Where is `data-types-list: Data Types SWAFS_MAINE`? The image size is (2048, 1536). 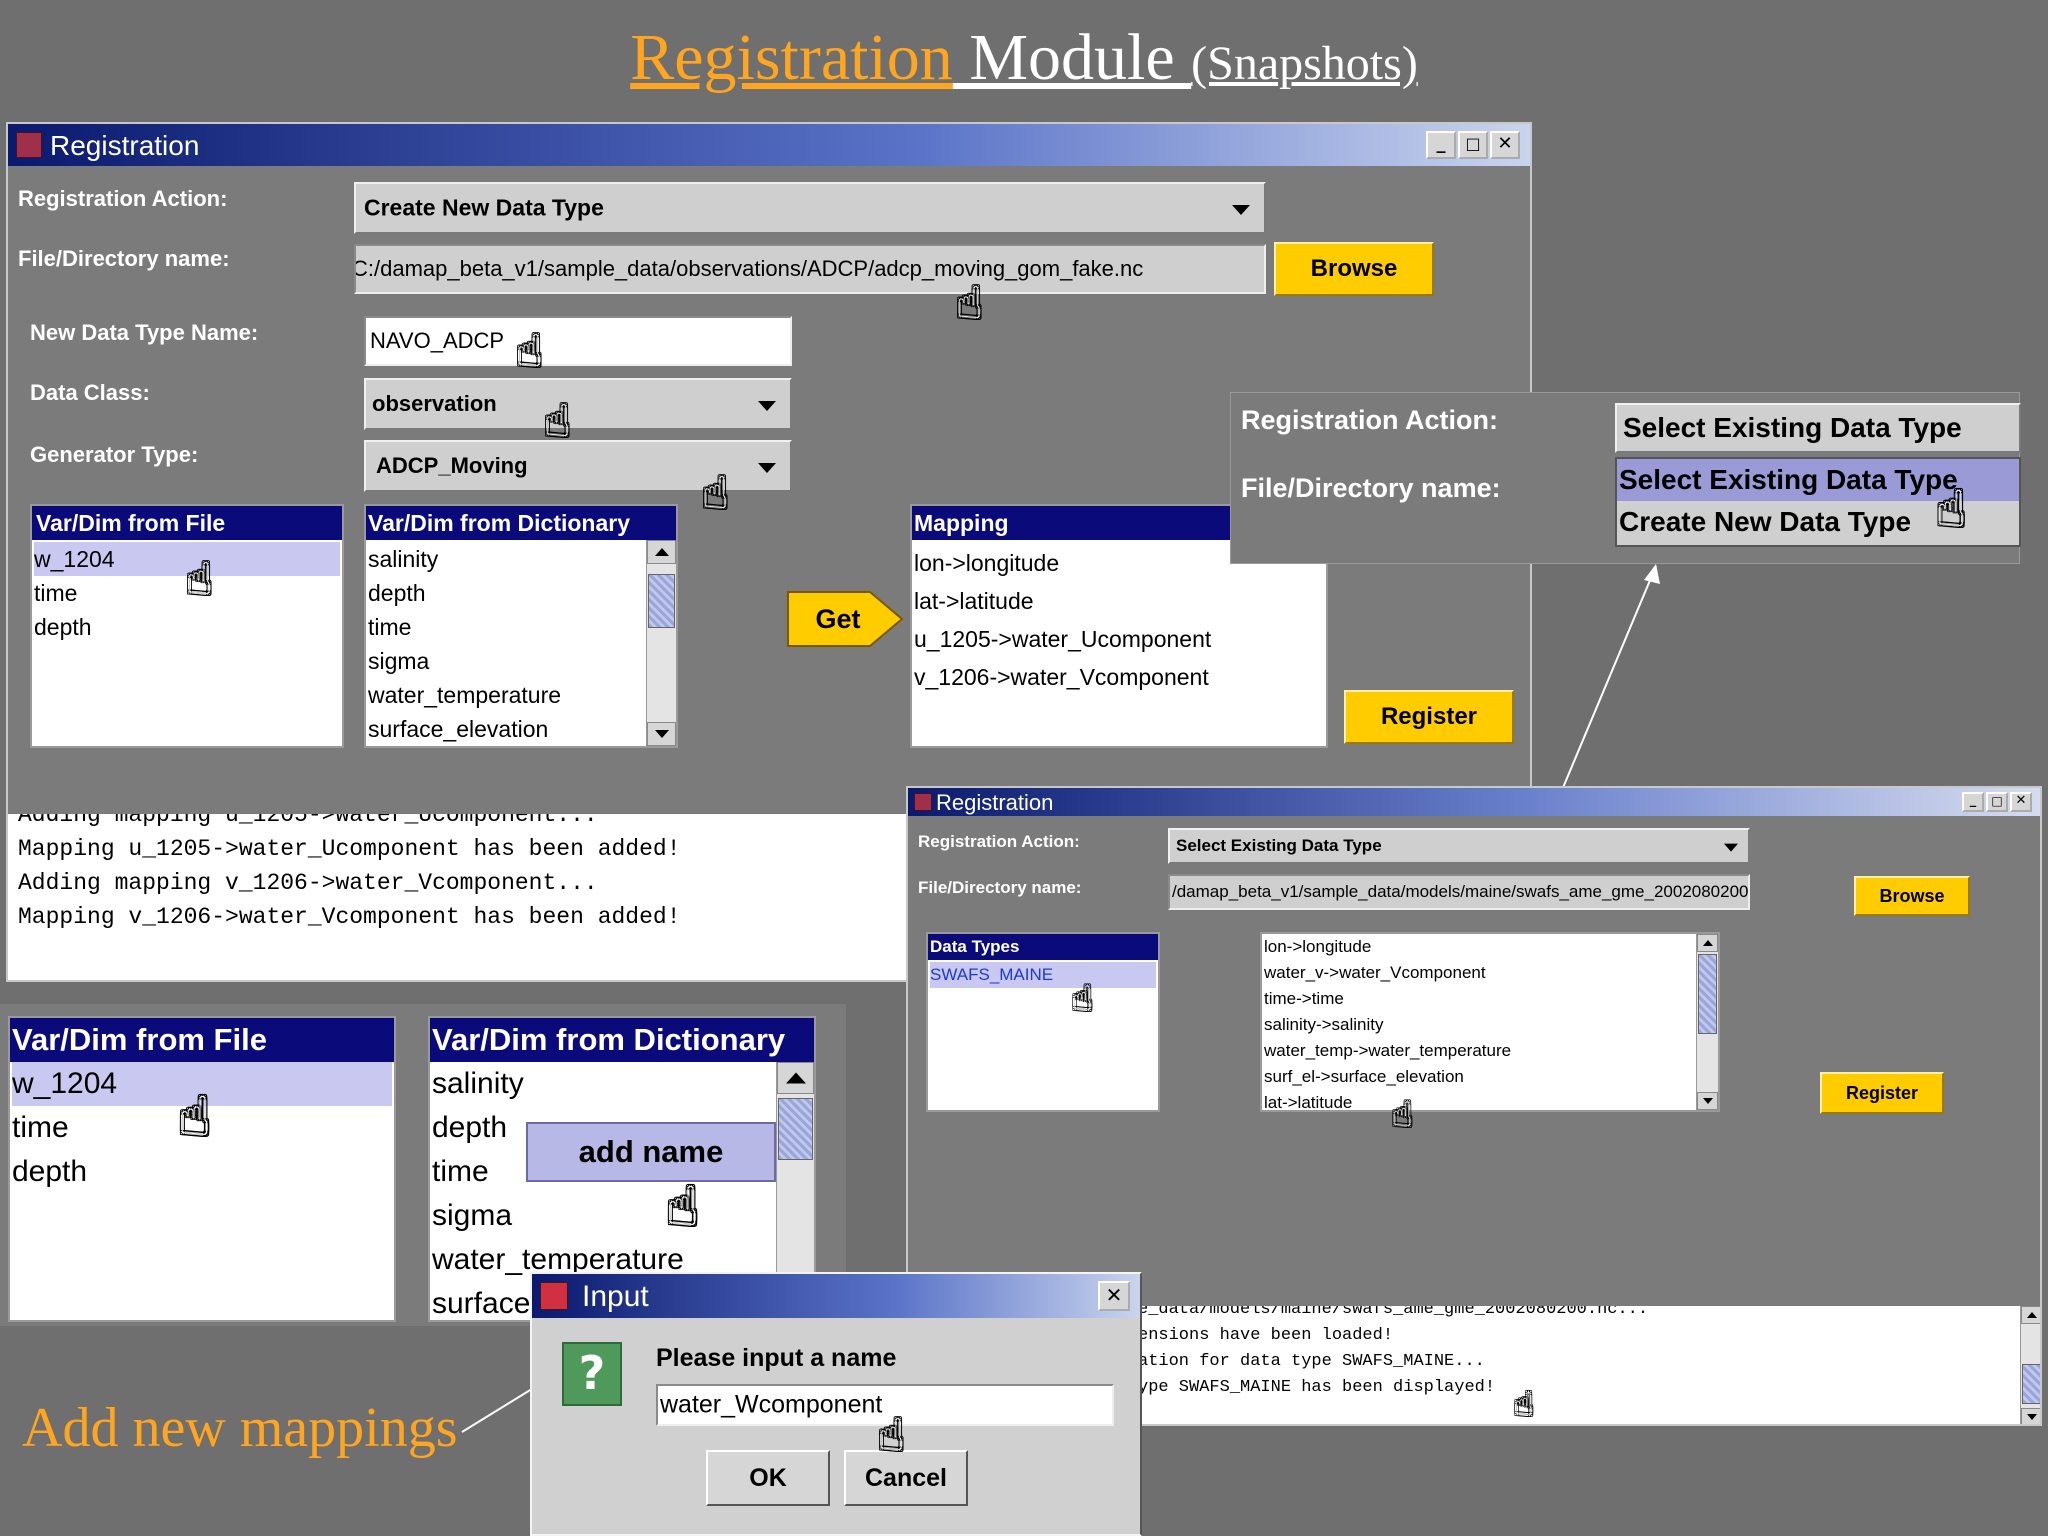 data-types-list: Data Types SWAFS_MAINE is located at coordinates (1043, 1022).